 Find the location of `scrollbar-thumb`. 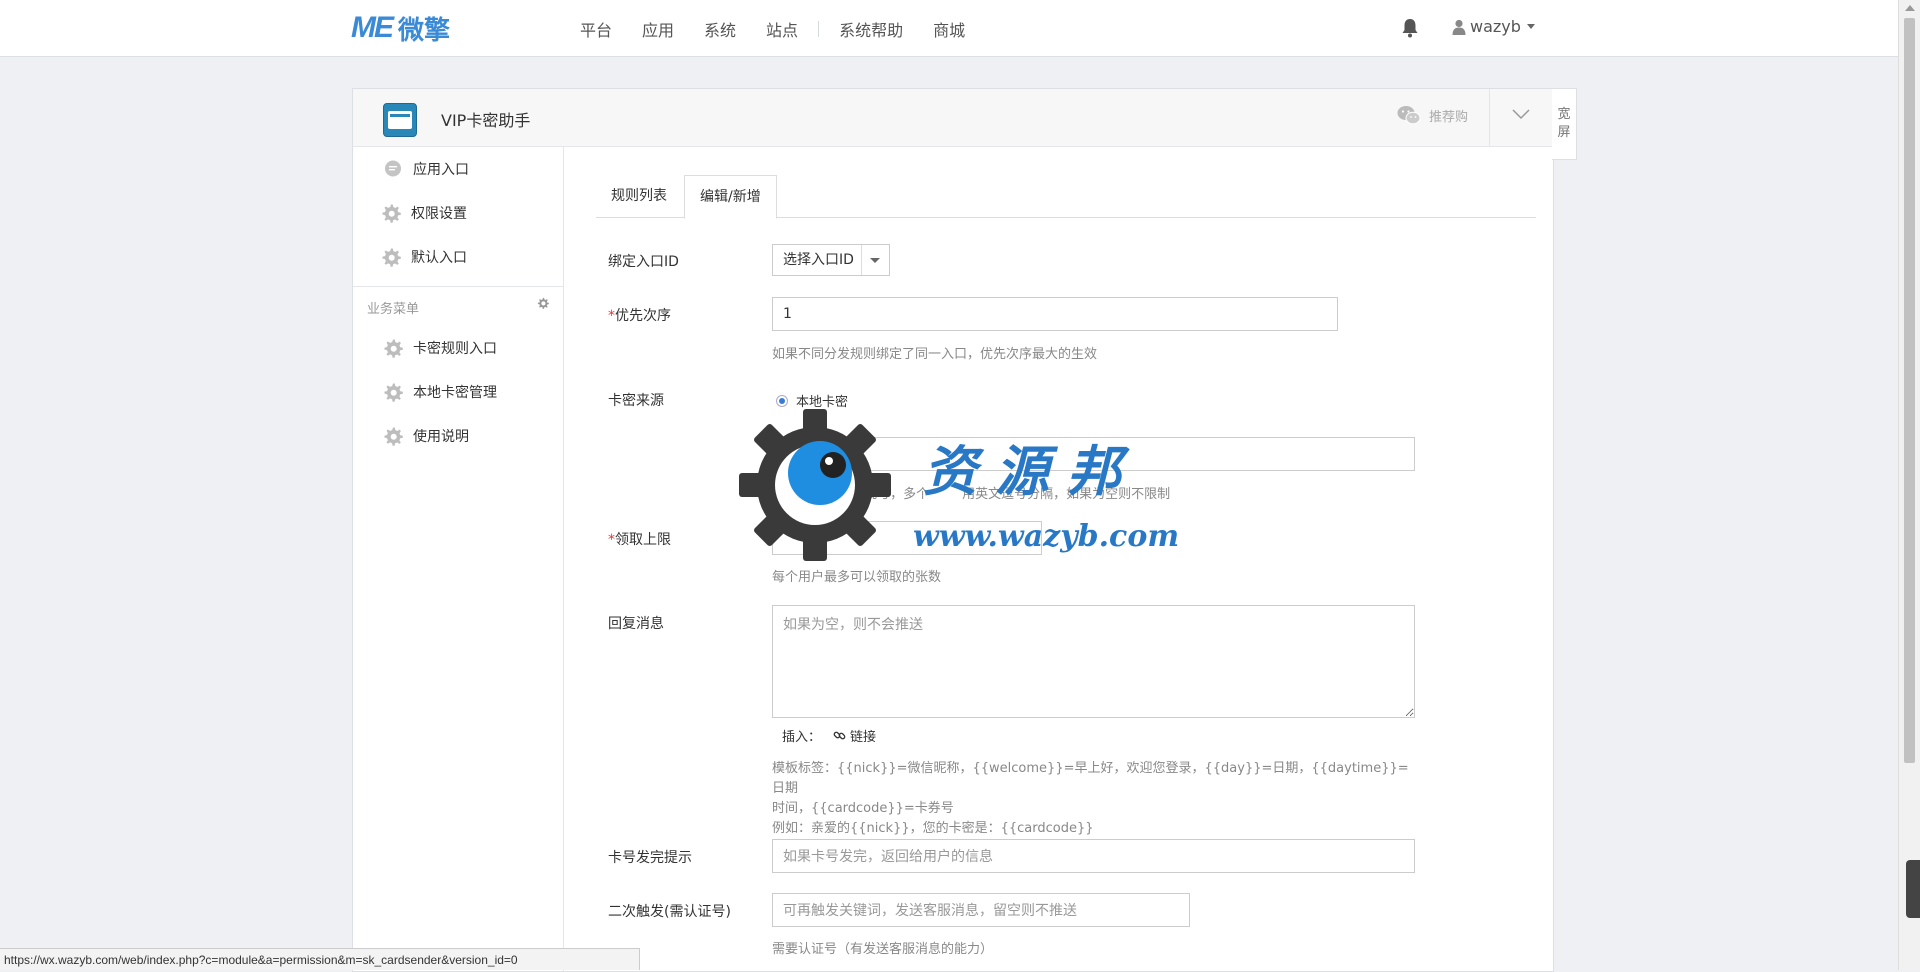

scrollbar-thumb is located at coordinates (1909, 390).